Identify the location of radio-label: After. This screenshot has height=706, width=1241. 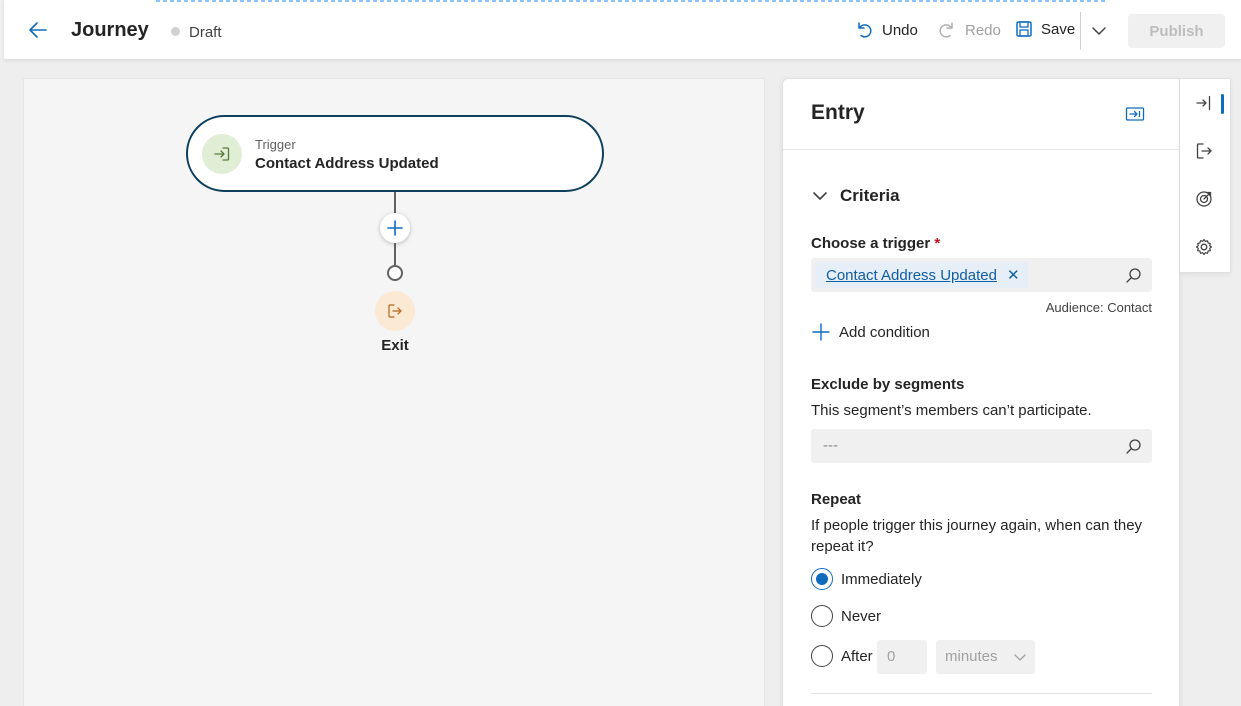
(857, 656).